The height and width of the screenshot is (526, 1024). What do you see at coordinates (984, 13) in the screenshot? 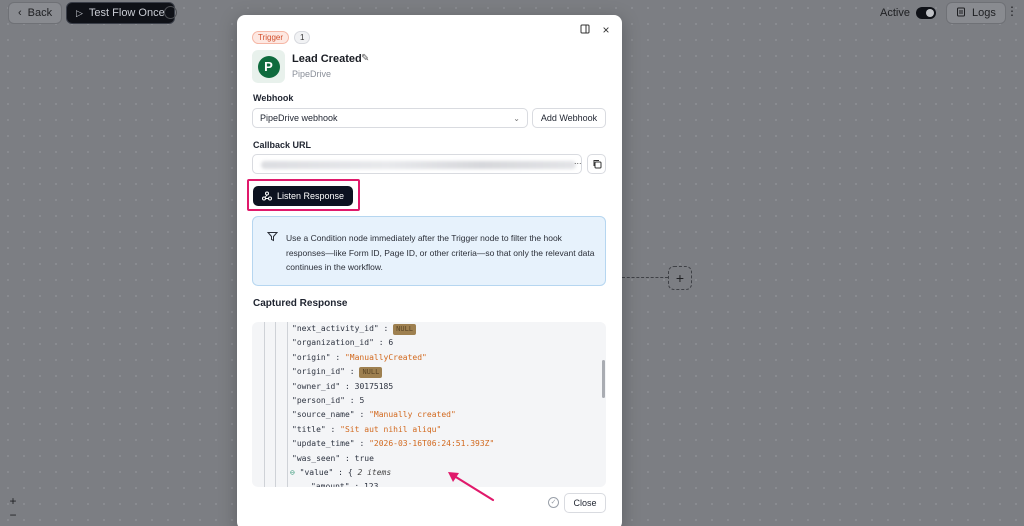
I see `logs-label: Logs` at bounding box center [984, 13].